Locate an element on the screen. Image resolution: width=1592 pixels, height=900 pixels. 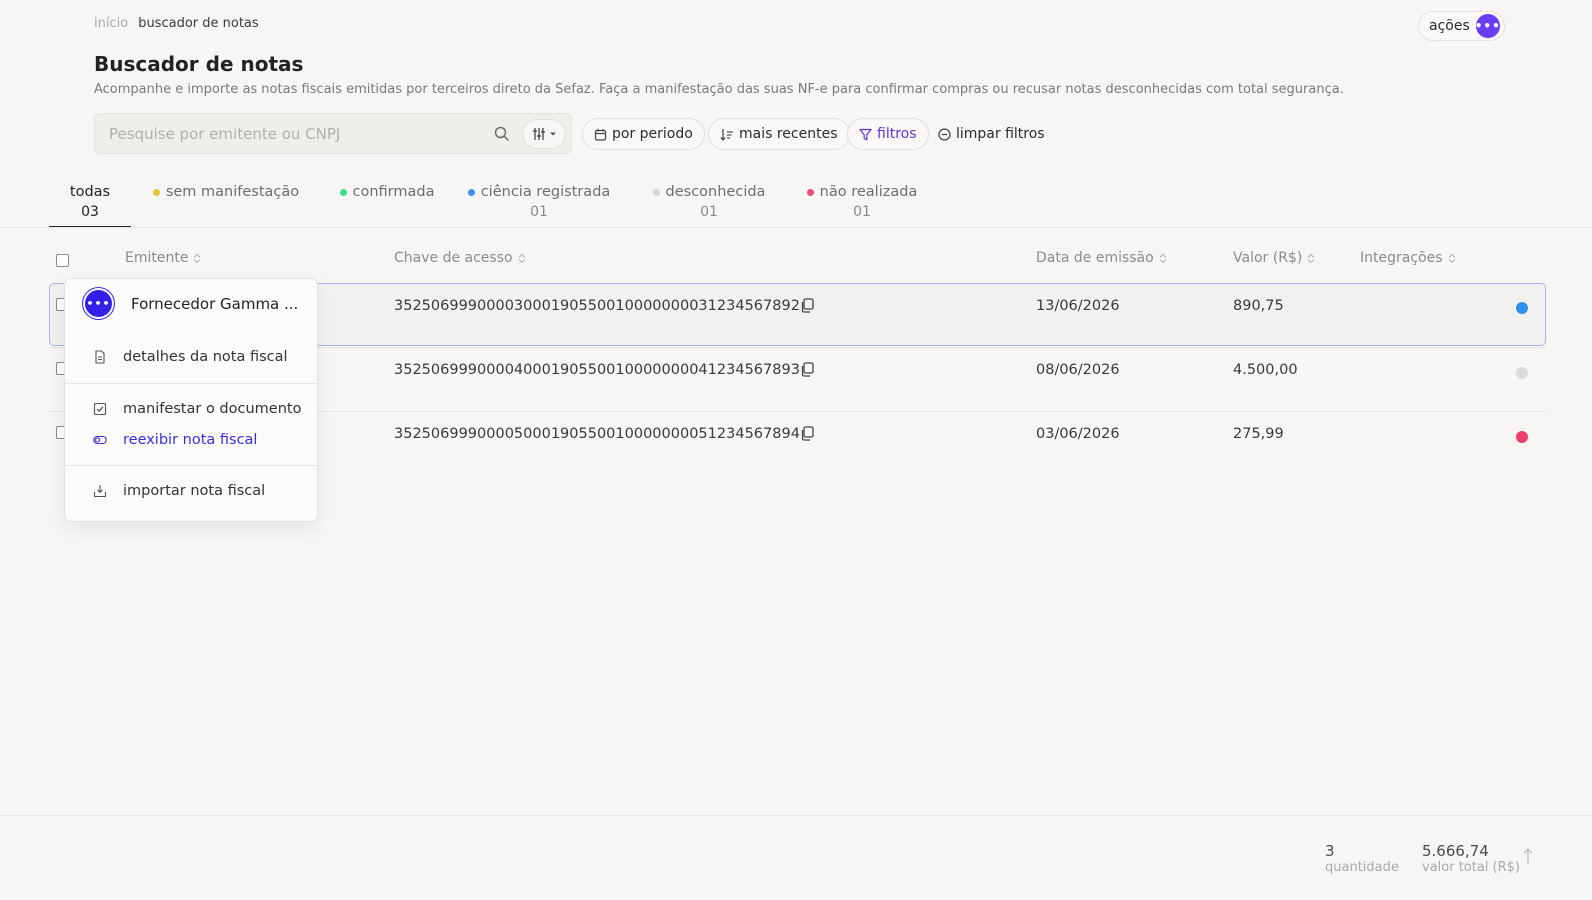
search-input is located at coordinates (289, 134).